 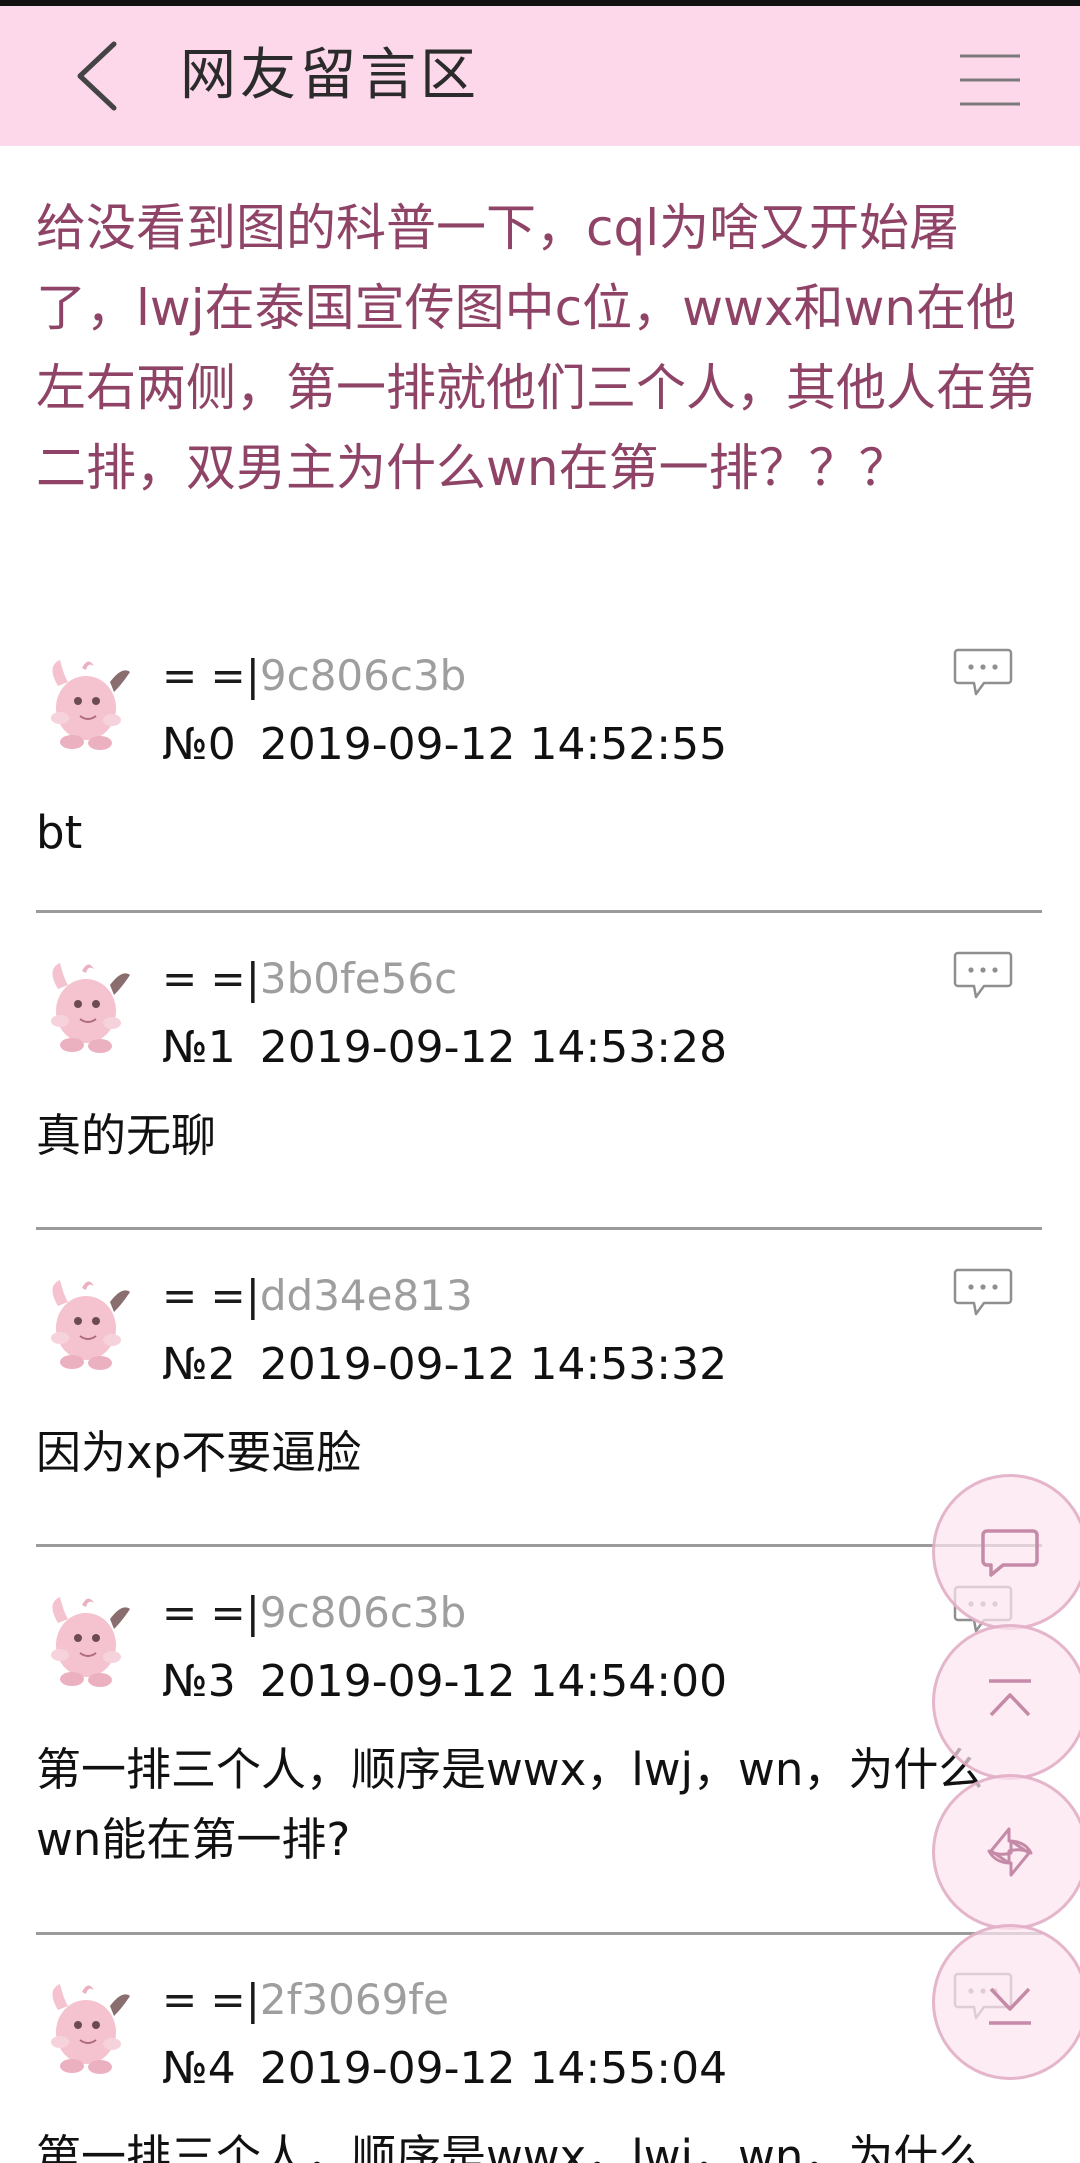 What do you see at coordinates (1010, 1852) in the screenshot?
I see `refresh-icon` at bounding box center [1010, 1852].